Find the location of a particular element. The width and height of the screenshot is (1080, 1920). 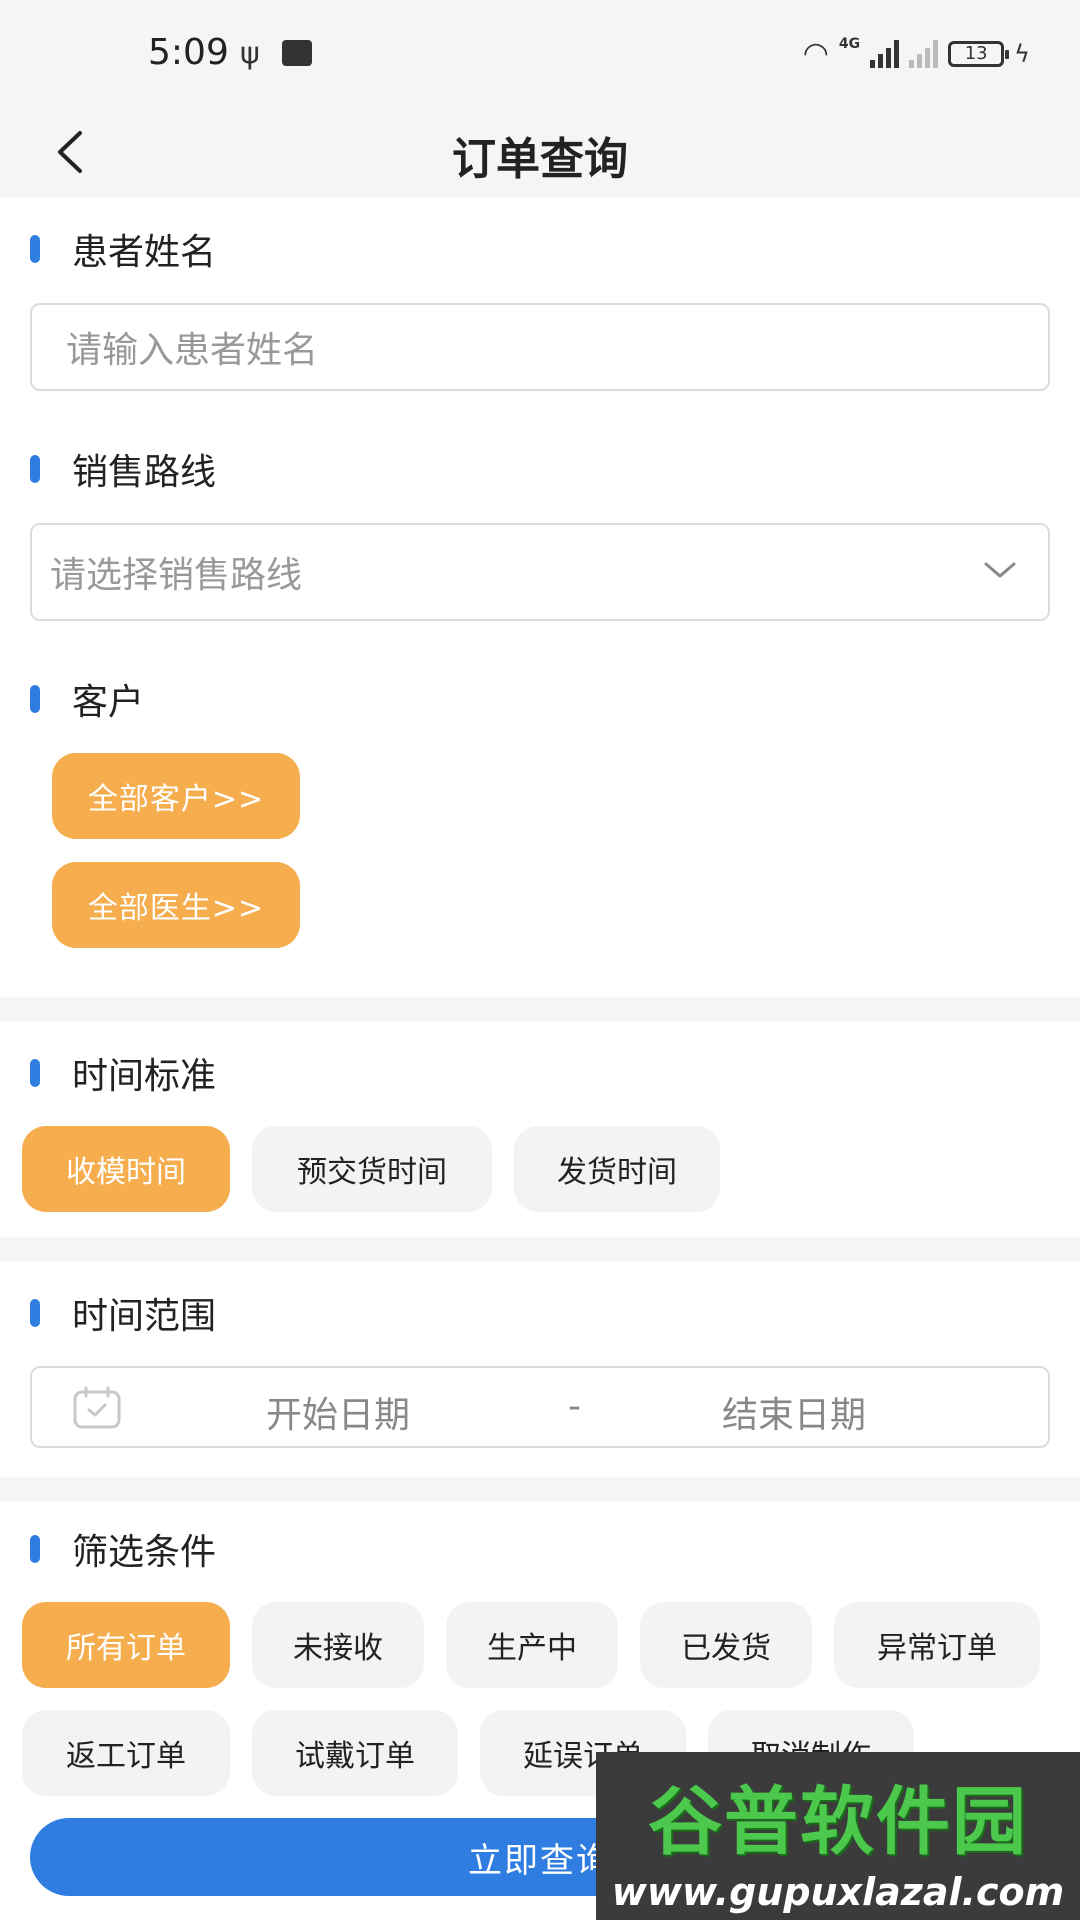

customer-section-title: 客户 is located at coordinates (87, 700).